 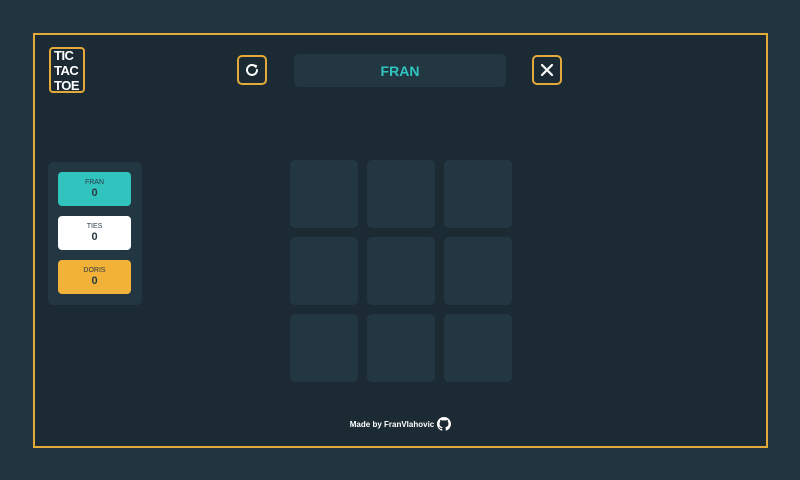 What do you see at coordinates (392, 424) in the screenshot?
I see `footer-credit: Made by FranVlahovic` at bounding box center [392, 424].